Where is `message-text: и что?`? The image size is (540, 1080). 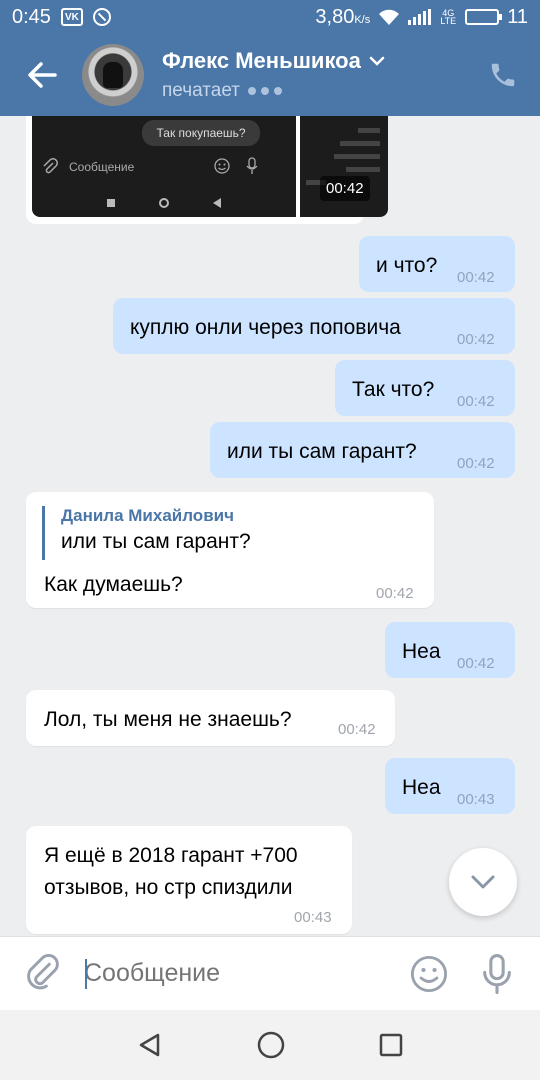
message-text: и что? is located at coordinates (407, 265).